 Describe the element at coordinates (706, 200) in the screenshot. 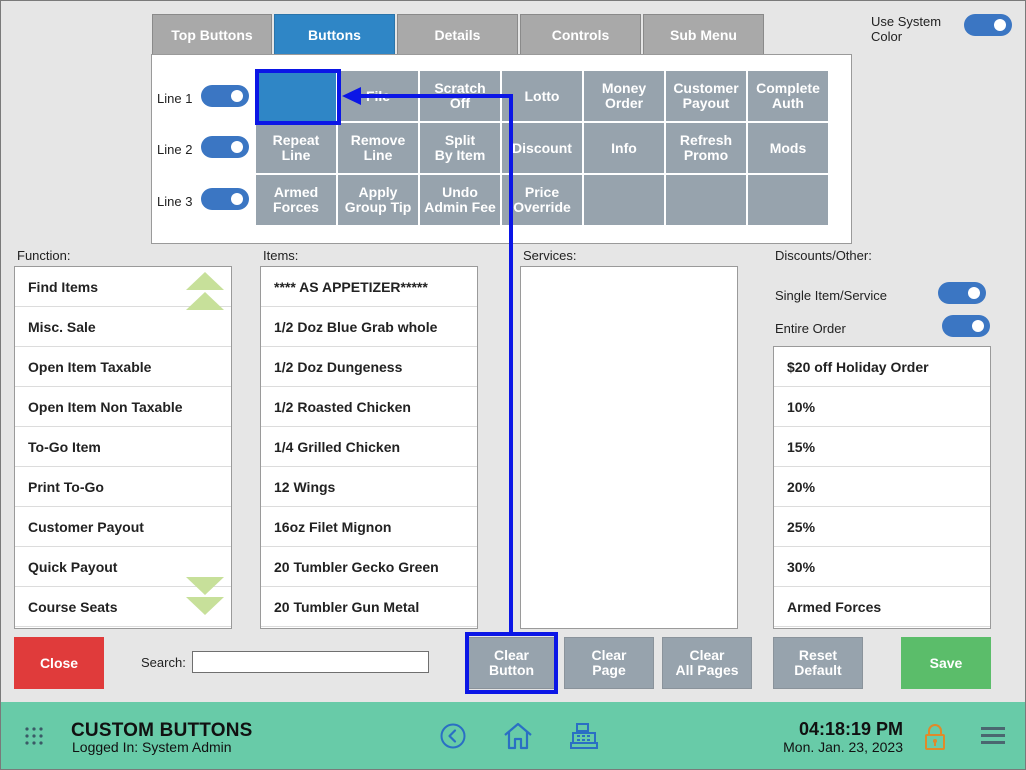

I see `grid-button-r3-c6` at that location.